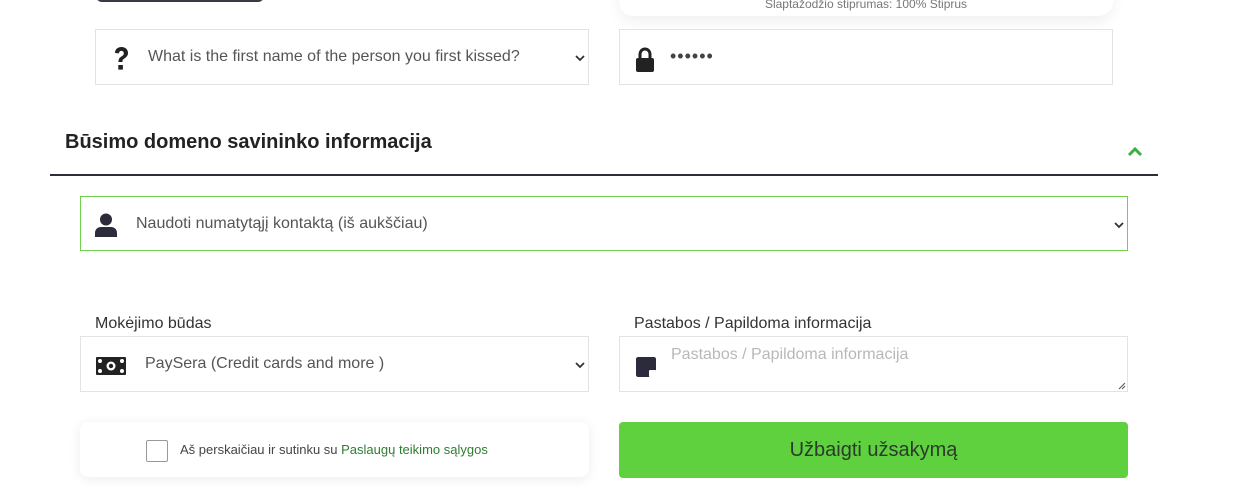  Describe the element at coordinates (645, 60) in the screenshot. I see `lock-icon` at that location.